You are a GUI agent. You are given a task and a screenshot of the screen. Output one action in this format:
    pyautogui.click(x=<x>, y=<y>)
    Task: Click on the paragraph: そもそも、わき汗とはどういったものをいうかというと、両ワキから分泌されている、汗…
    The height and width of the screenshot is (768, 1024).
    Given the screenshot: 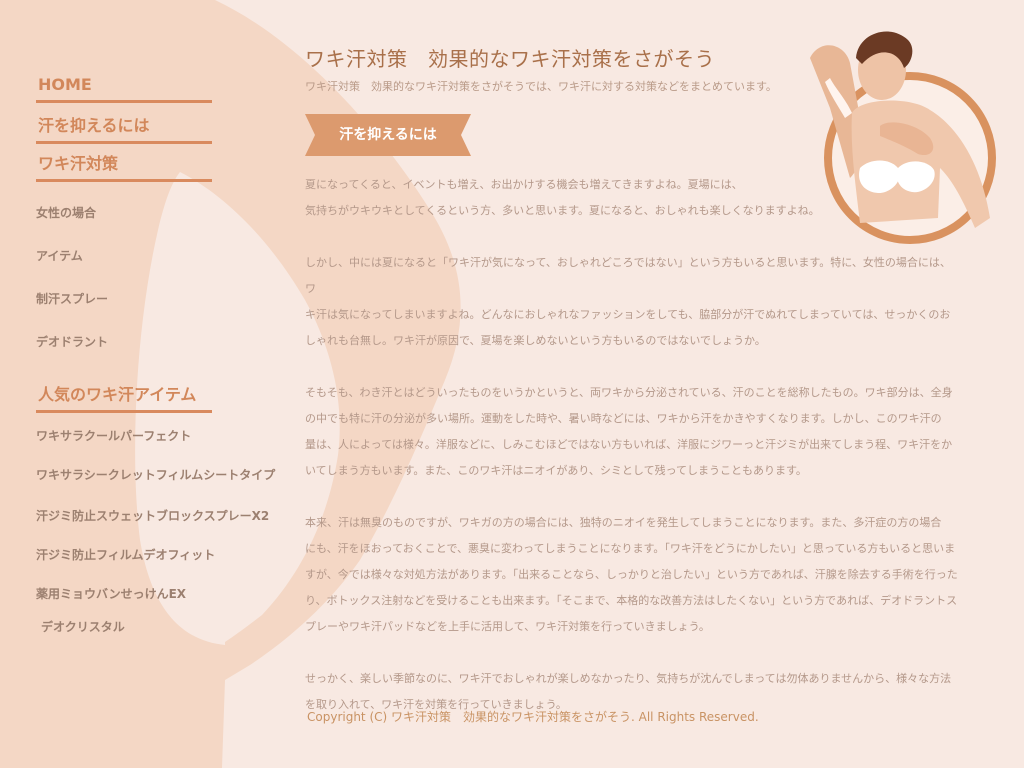 What is the action you would take?
    pyautogui.click(x=632, y=432)
    